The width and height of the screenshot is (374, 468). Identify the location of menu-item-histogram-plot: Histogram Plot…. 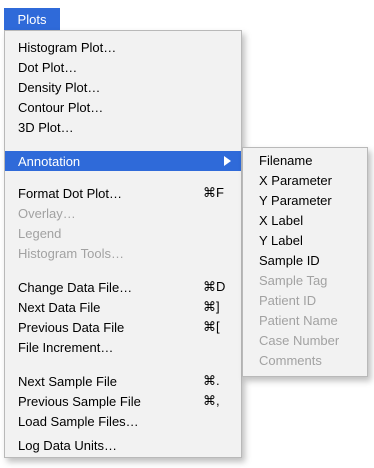
(123, 47).